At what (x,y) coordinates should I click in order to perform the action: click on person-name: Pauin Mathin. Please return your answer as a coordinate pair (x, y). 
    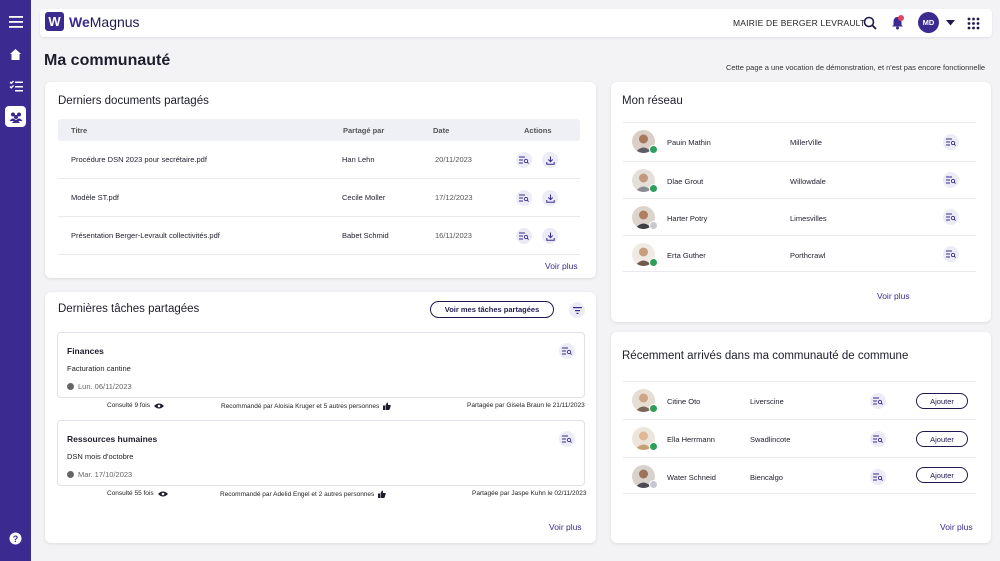
    Looking at the image, I should click on (689, 142).